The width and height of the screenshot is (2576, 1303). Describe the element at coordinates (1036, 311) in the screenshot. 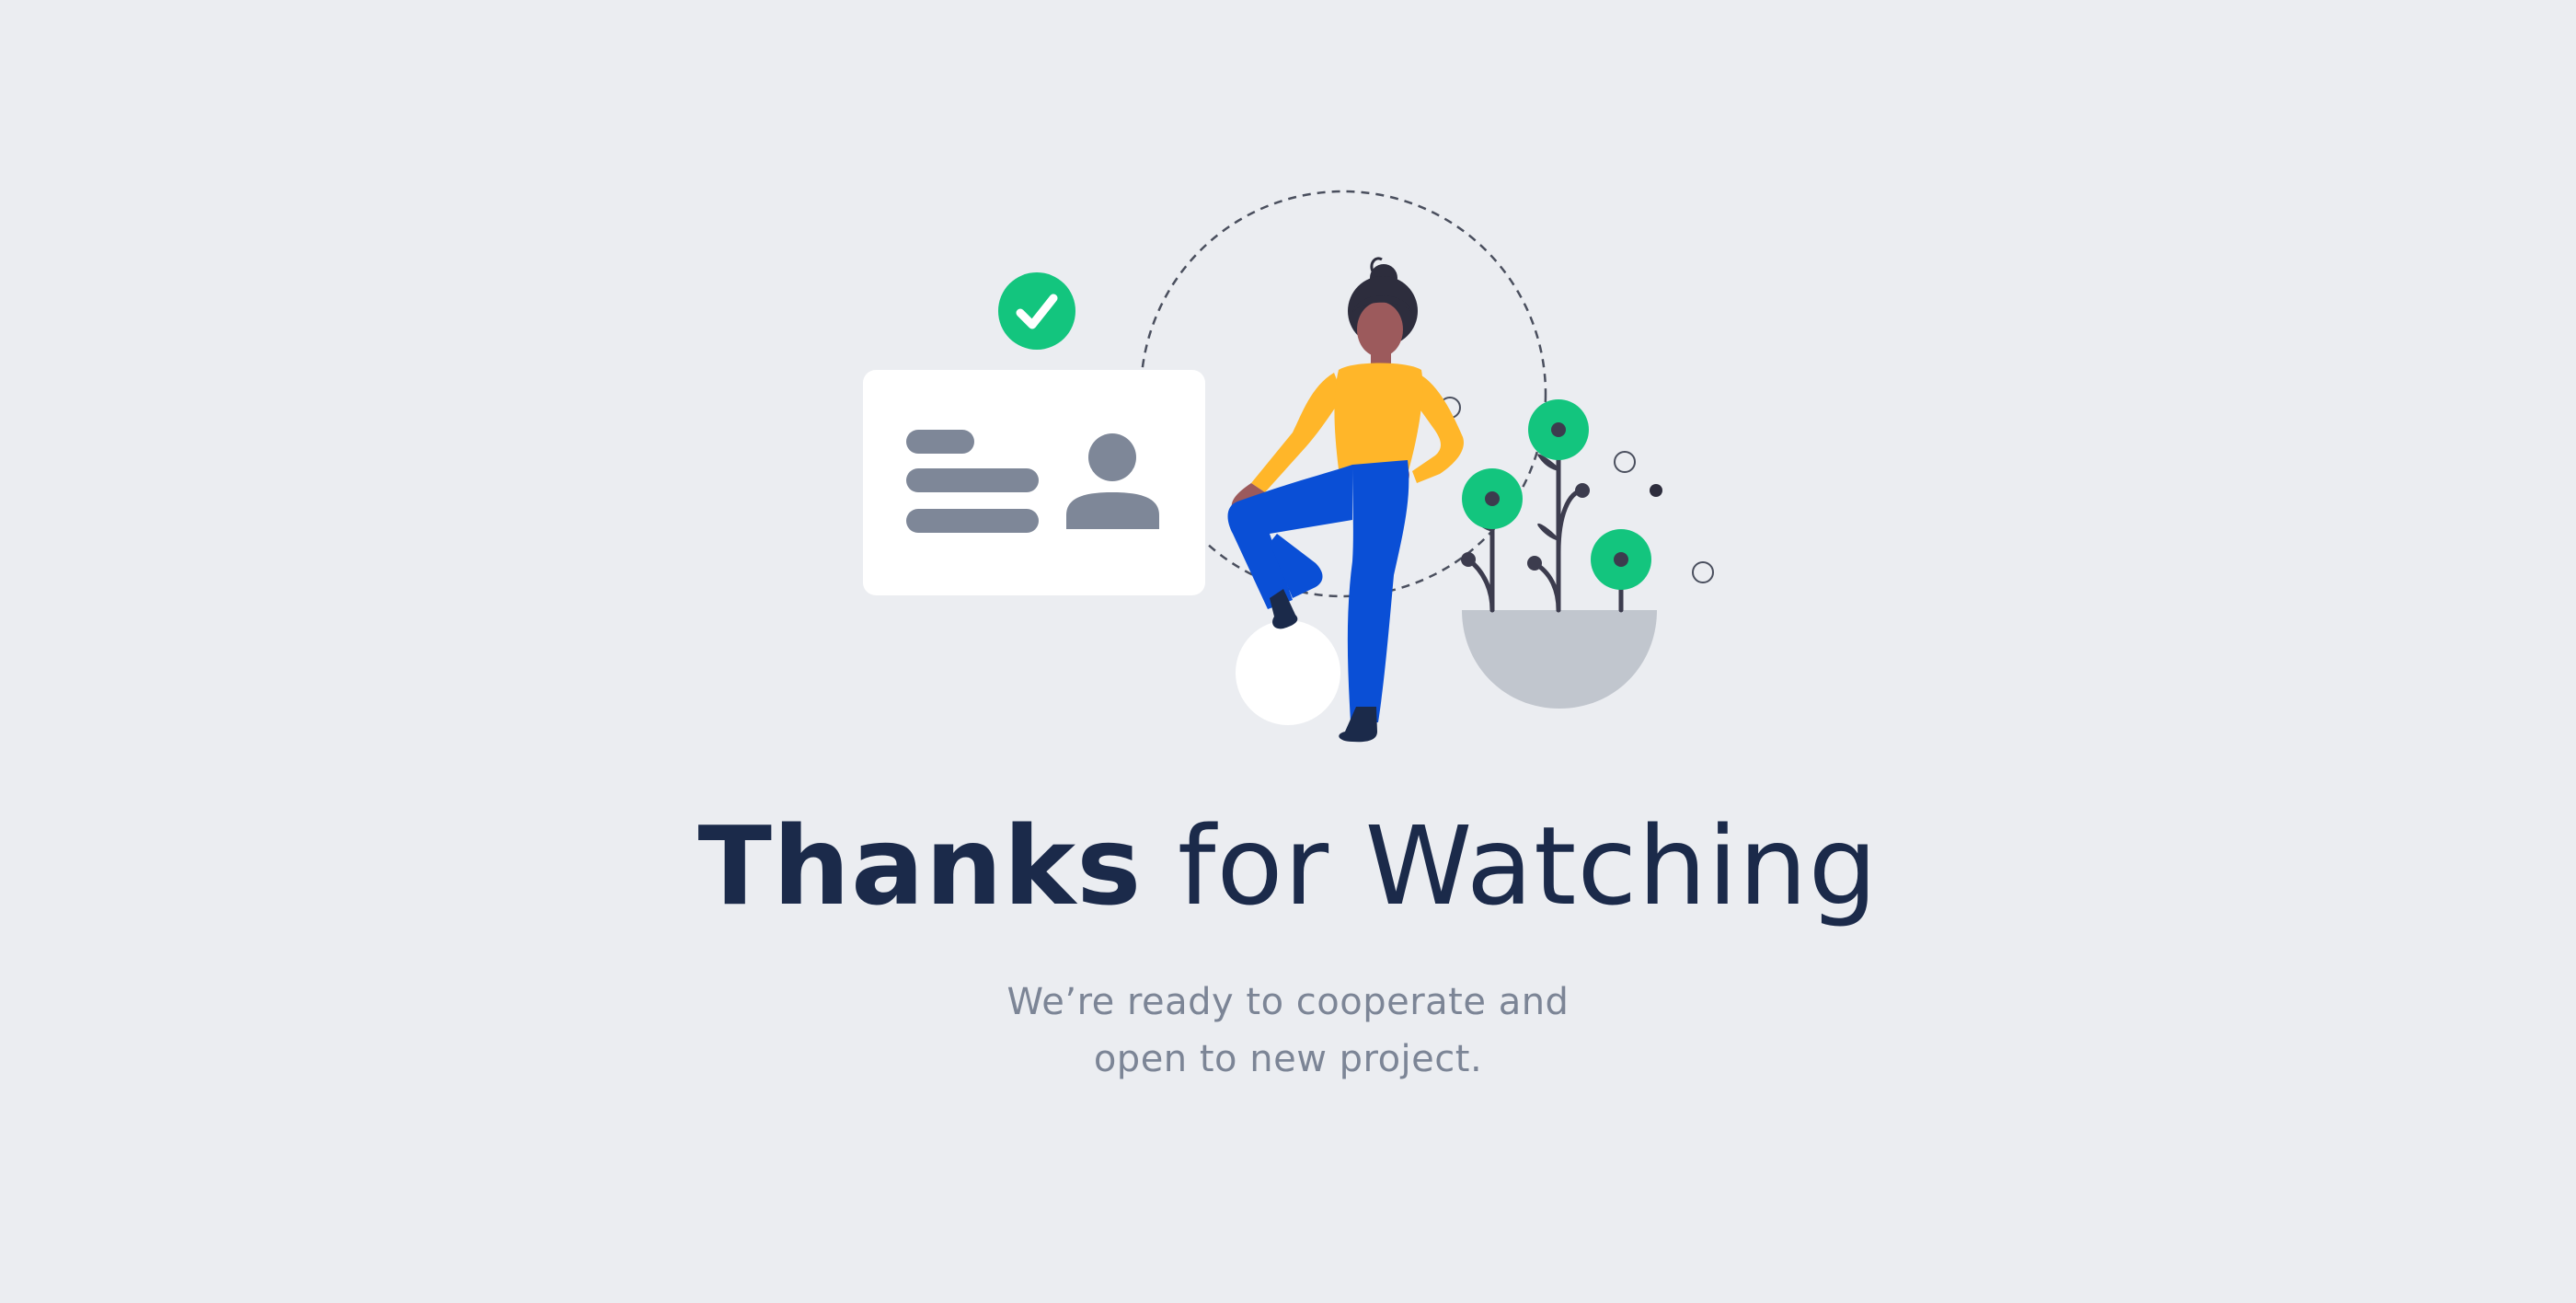

I see `check-badge-icon` at that location.